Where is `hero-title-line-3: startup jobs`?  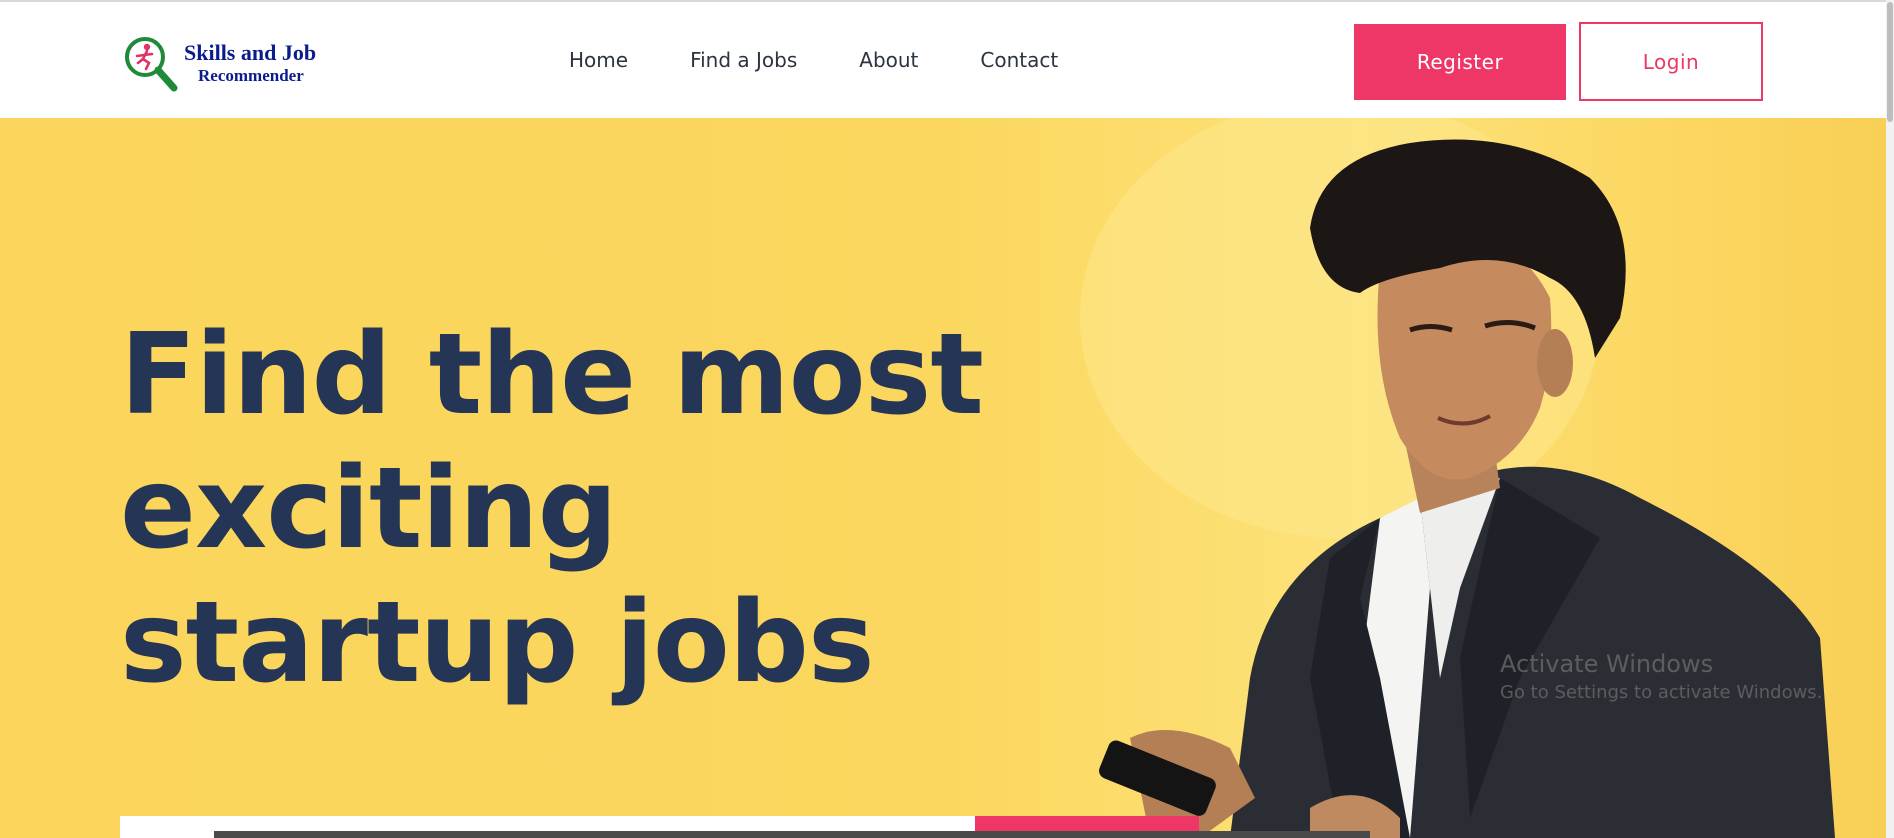
hero-title-line-3: startup jobs is located at coordinates (497, 643).